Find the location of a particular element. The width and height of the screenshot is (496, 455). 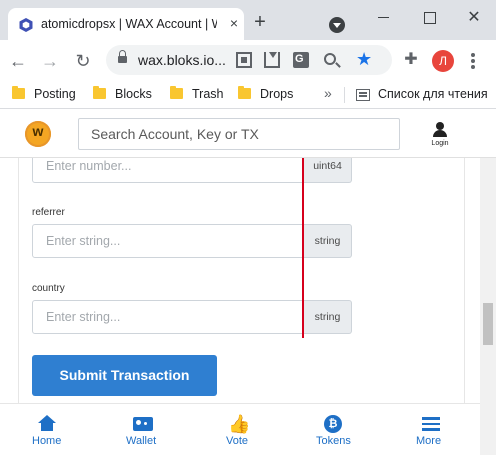

bookmark-posting: Posting is located at coordinates (52, 94).